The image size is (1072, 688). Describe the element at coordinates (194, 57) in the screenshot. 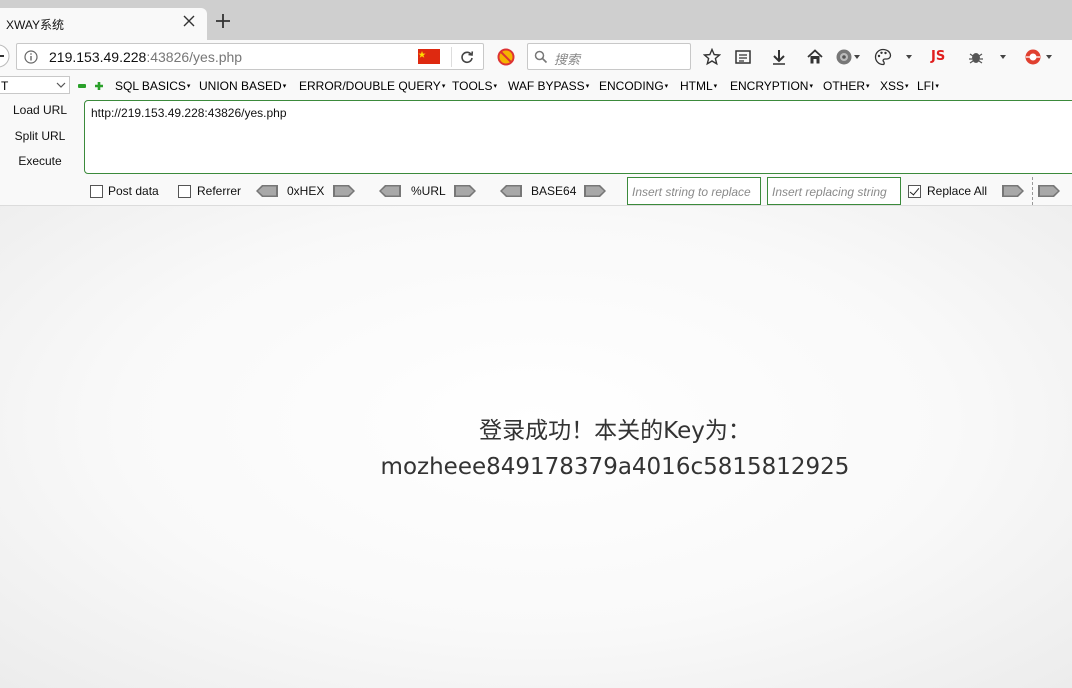

I see `url-path: :43826/yes.php` at that location.